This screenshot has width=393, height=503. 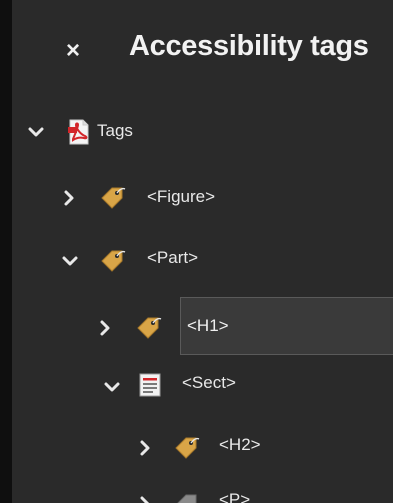 I want to click on panel-title: Accessibility tags, so click(x=249, y=46).